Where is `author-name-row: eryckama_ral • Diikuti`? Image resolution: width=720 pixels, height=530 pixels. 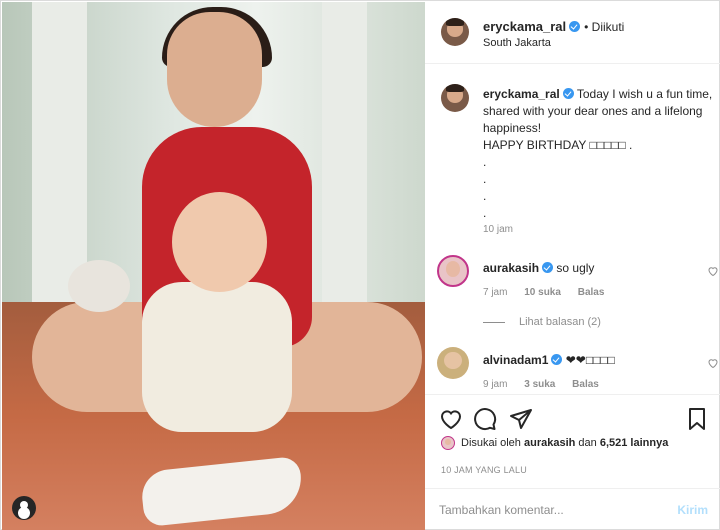
author-name-row: eryckama_ral • Diikuti is located at coordinates (553, 26).